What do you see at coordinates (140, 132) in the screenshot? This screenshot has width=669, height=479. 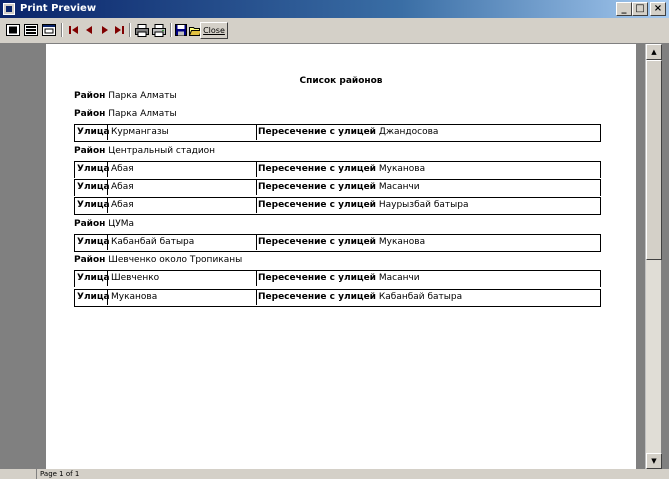 I see `street-name: Курмангазы` at bounding box center [140, 132].